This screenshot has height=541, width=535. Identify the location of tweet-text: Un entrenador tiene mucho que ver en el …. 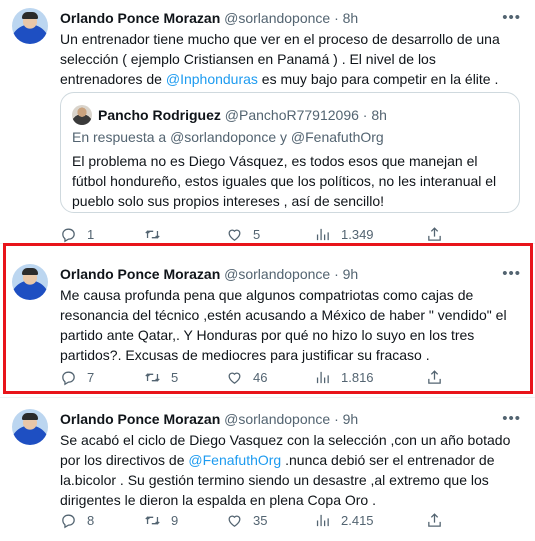
(280, 59).